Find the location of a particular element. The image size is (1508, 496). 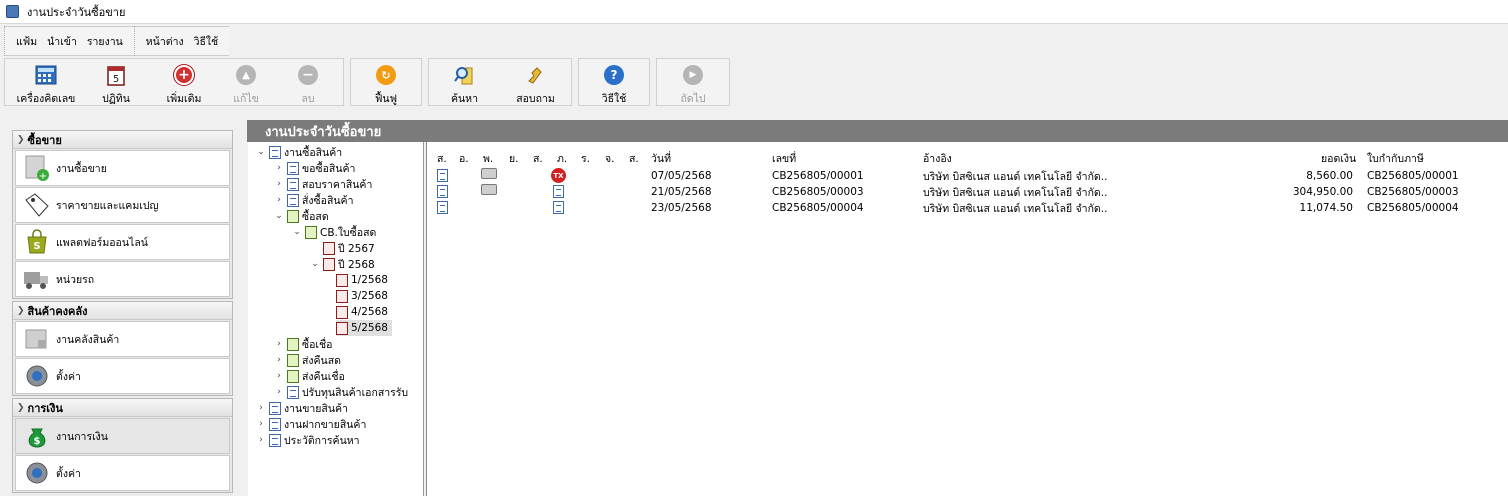

section-inventory: ❯ สินค้าคงคลัง งานคลังสินค้า ตั้งค่า is located at coordinates (122, 348).